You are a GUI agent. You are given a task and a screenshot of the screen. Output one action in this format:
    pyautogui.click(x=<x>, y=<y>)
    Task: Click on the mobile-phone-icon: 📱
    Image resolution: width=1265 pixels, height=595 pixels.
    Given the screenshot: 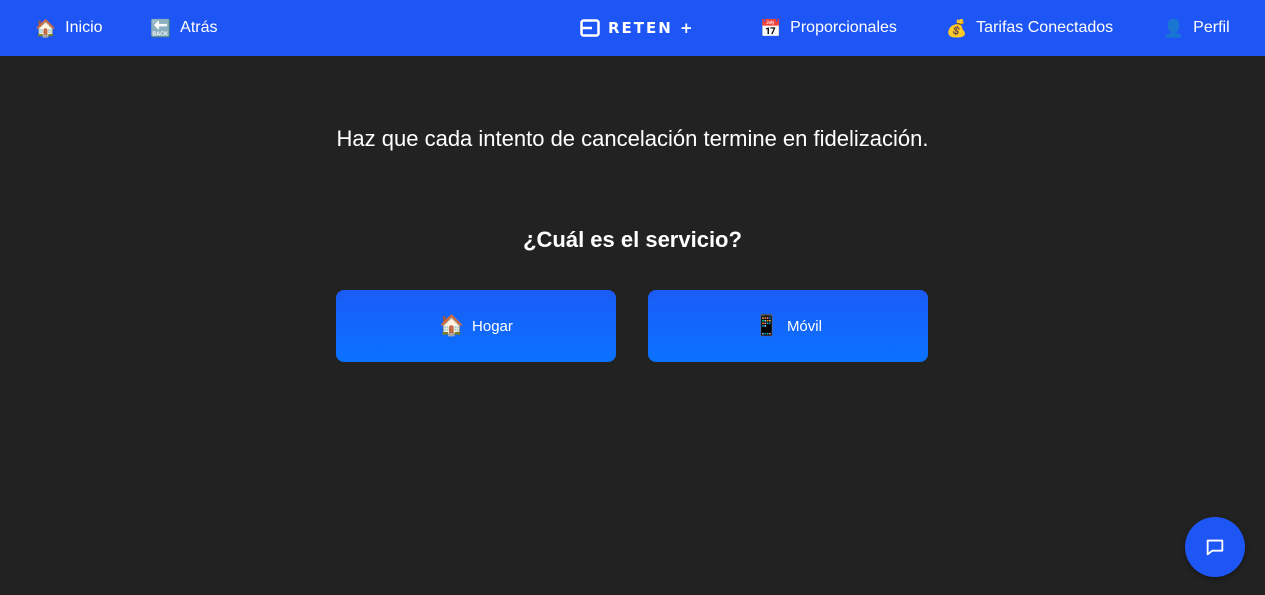 What is the action you would take?
    pyautogui.click(x=766, y=326)
    